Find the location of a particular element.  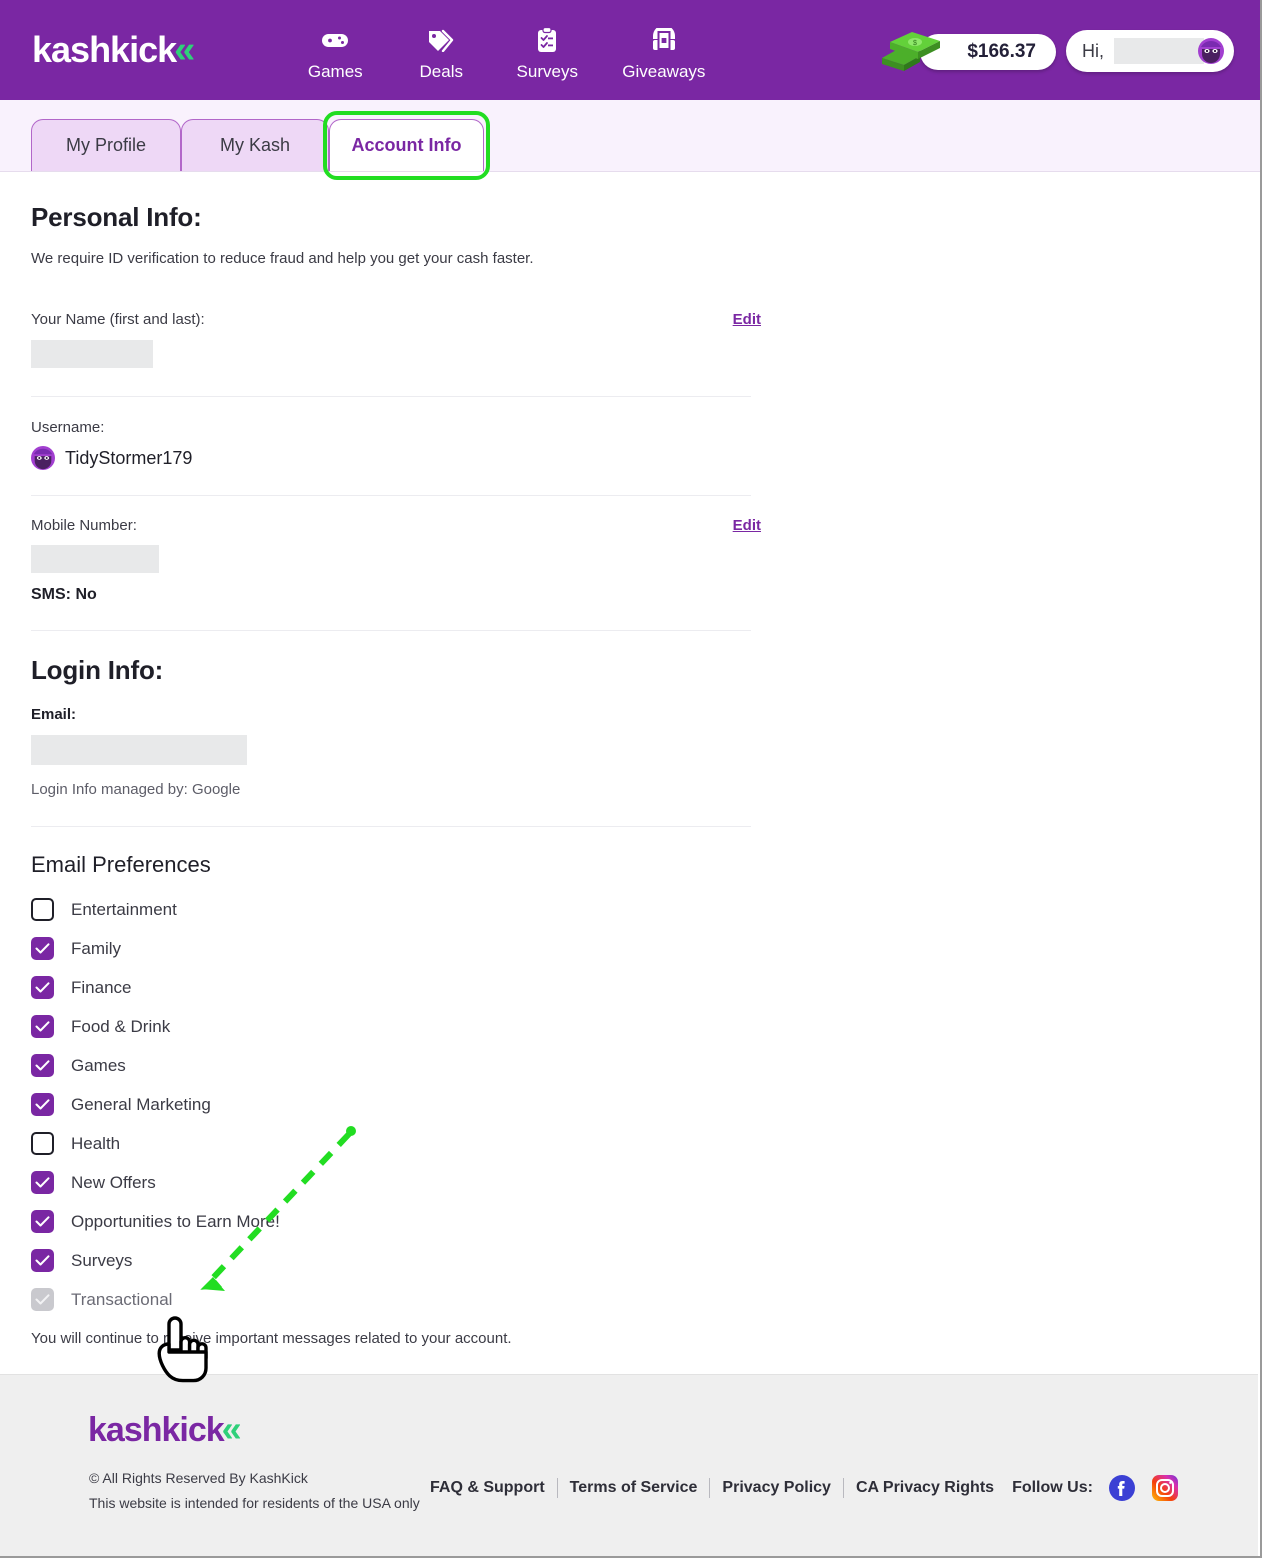

personal-info-heading: Personal Info: is located at coordinates (116, 217).